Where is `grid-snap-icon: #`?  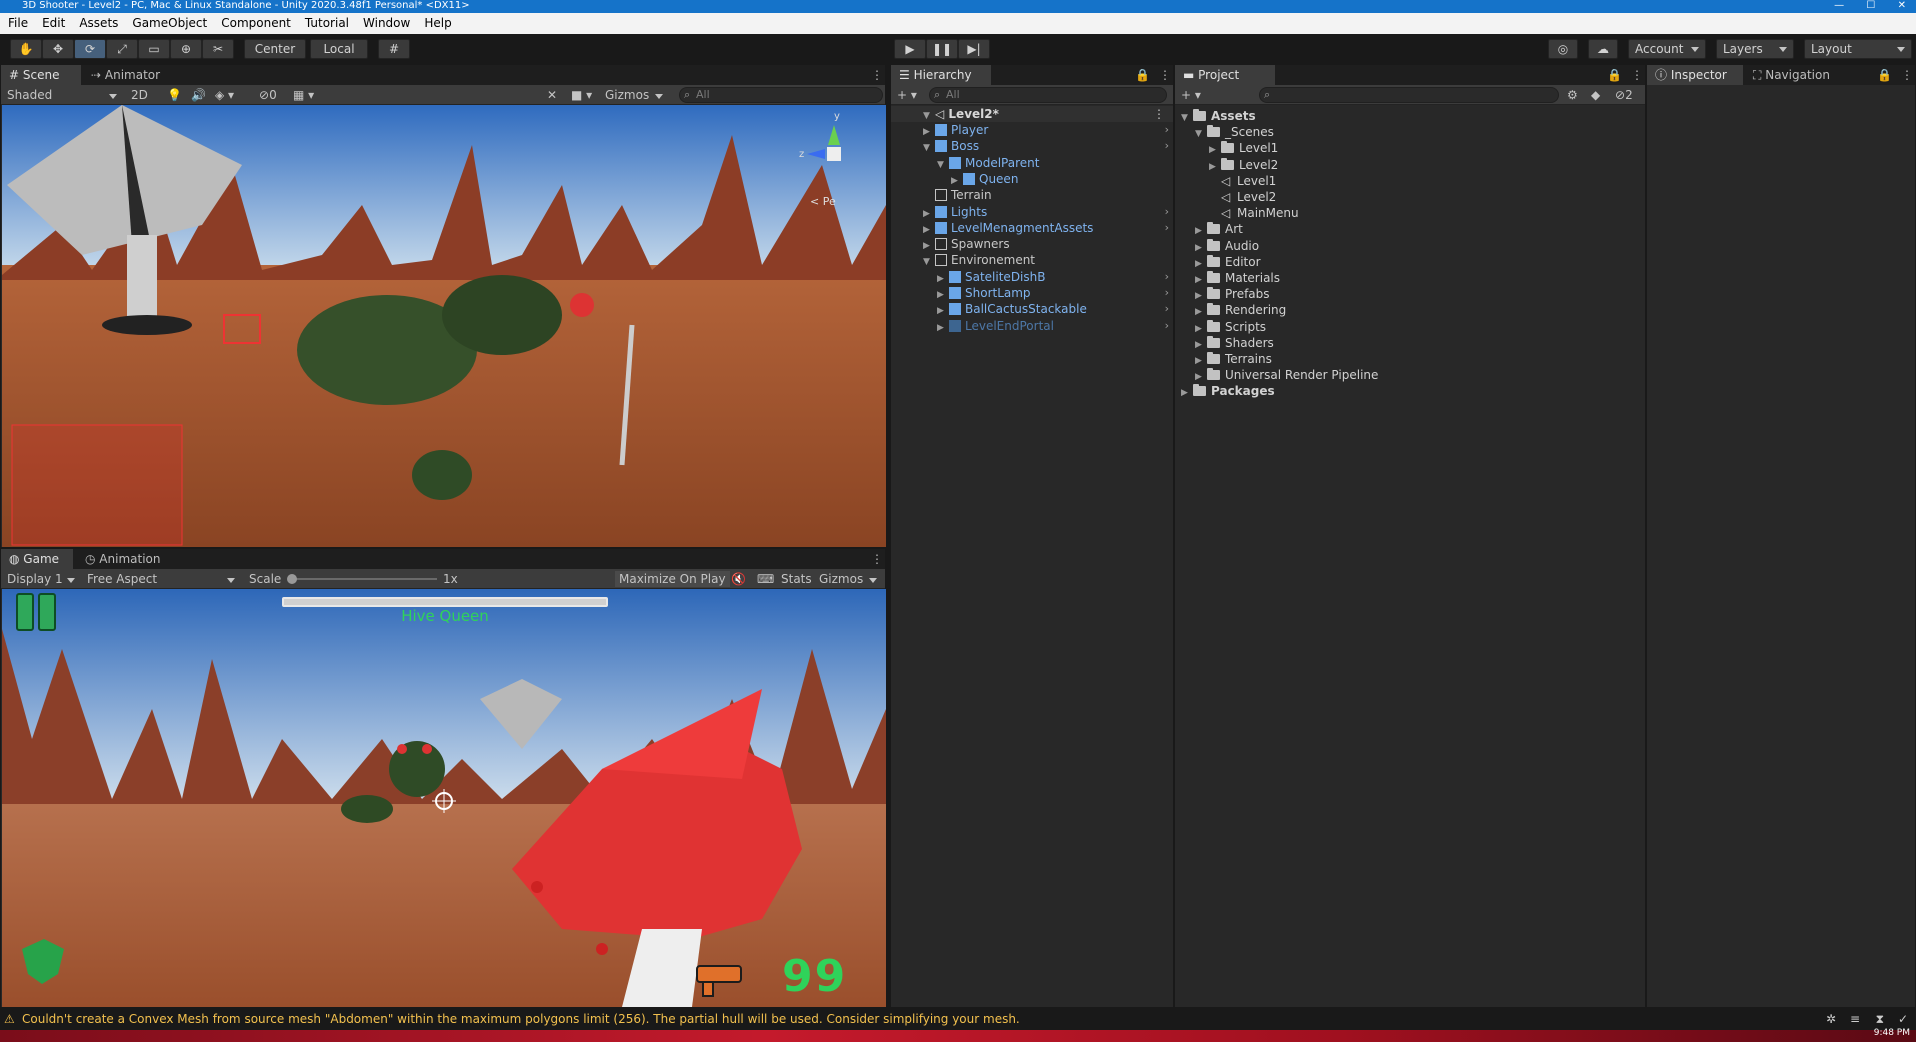 grid-snap-icon: # is located at coordinates (394, 49).